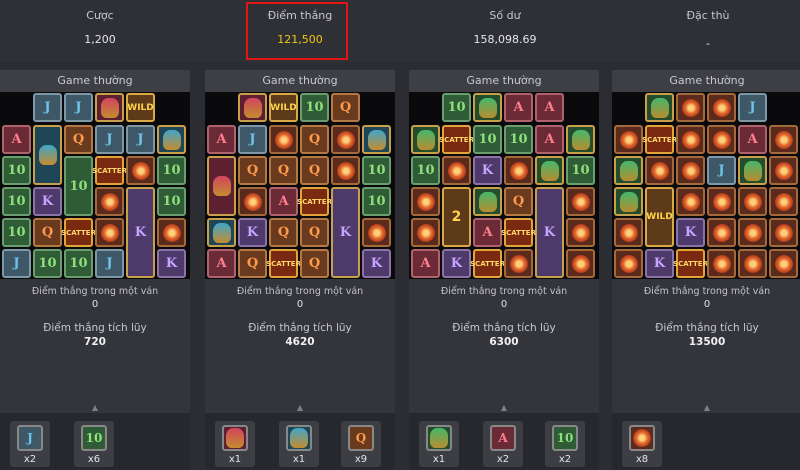 This screenshot has height=470, width=800. What do you see at coordinates (504, 291) in the screenshot?
I see `round-win-label: Điểm thắng trong một ván` at bounding box center [504, 291].